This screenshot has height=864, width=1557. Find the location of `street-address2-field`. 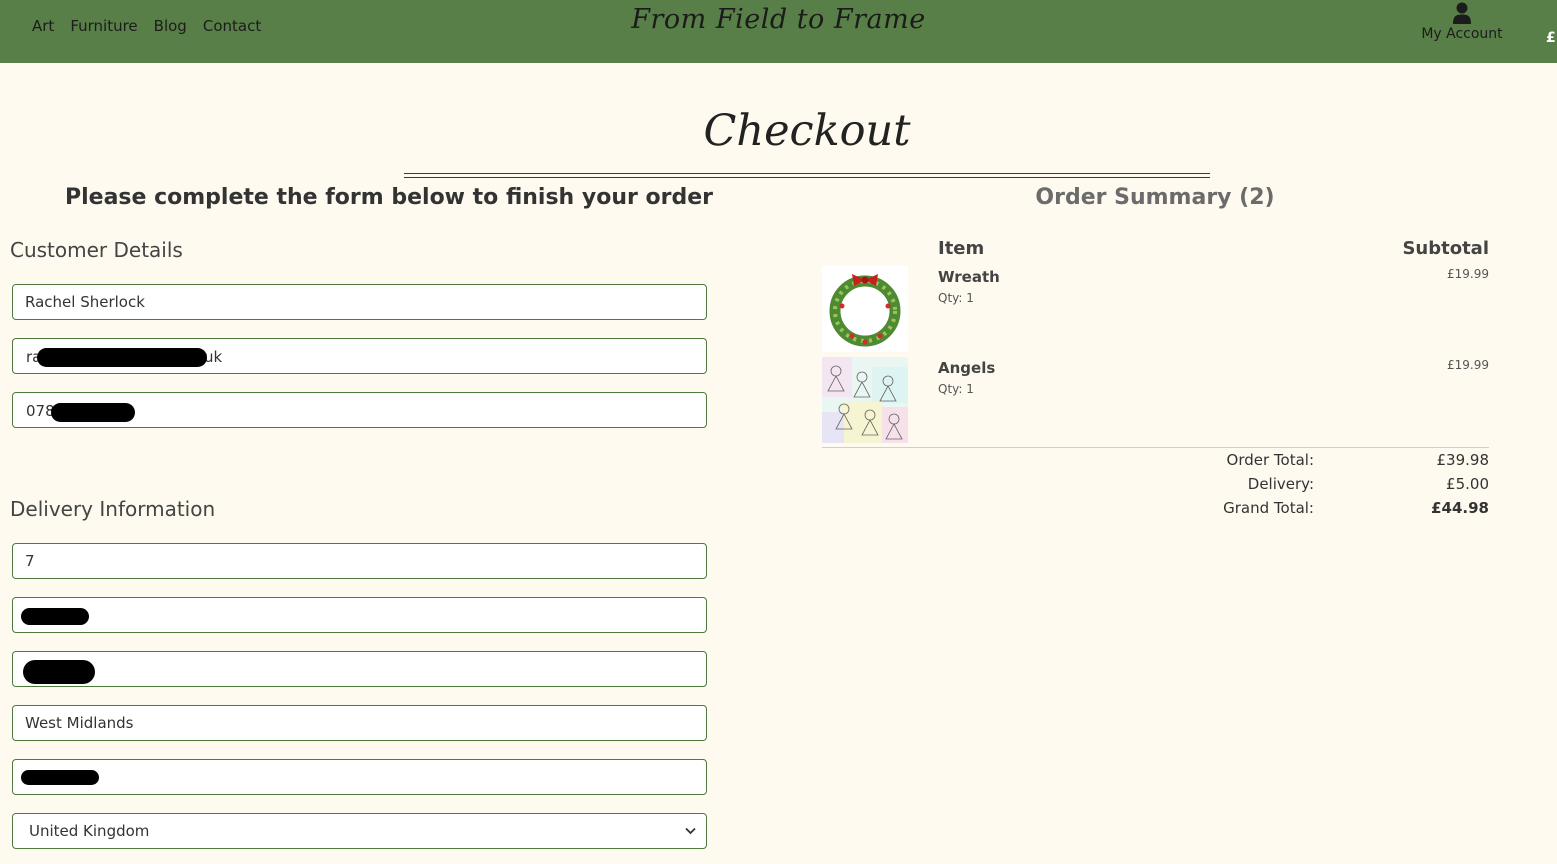

street-address2-field is located at coordinates (359, 615).